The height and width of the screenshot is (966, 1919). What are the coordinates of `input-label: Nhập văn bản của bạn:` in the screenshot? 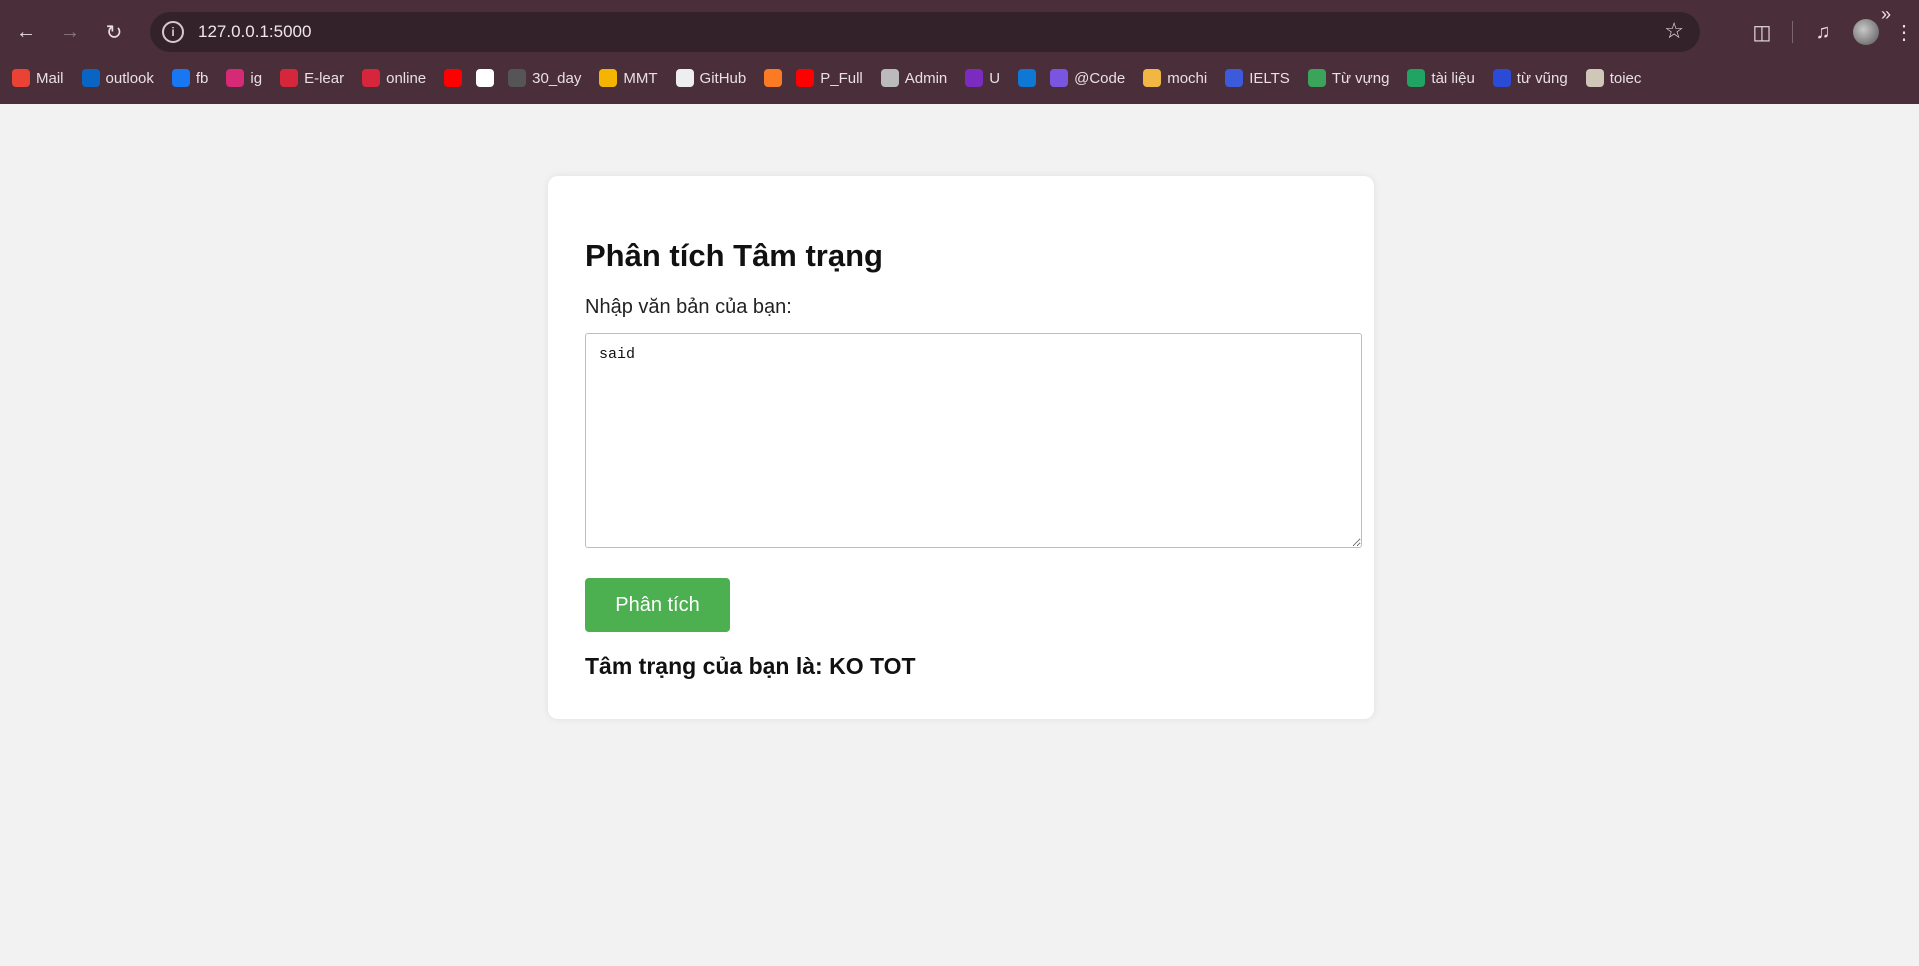 It's located at (688, 307).